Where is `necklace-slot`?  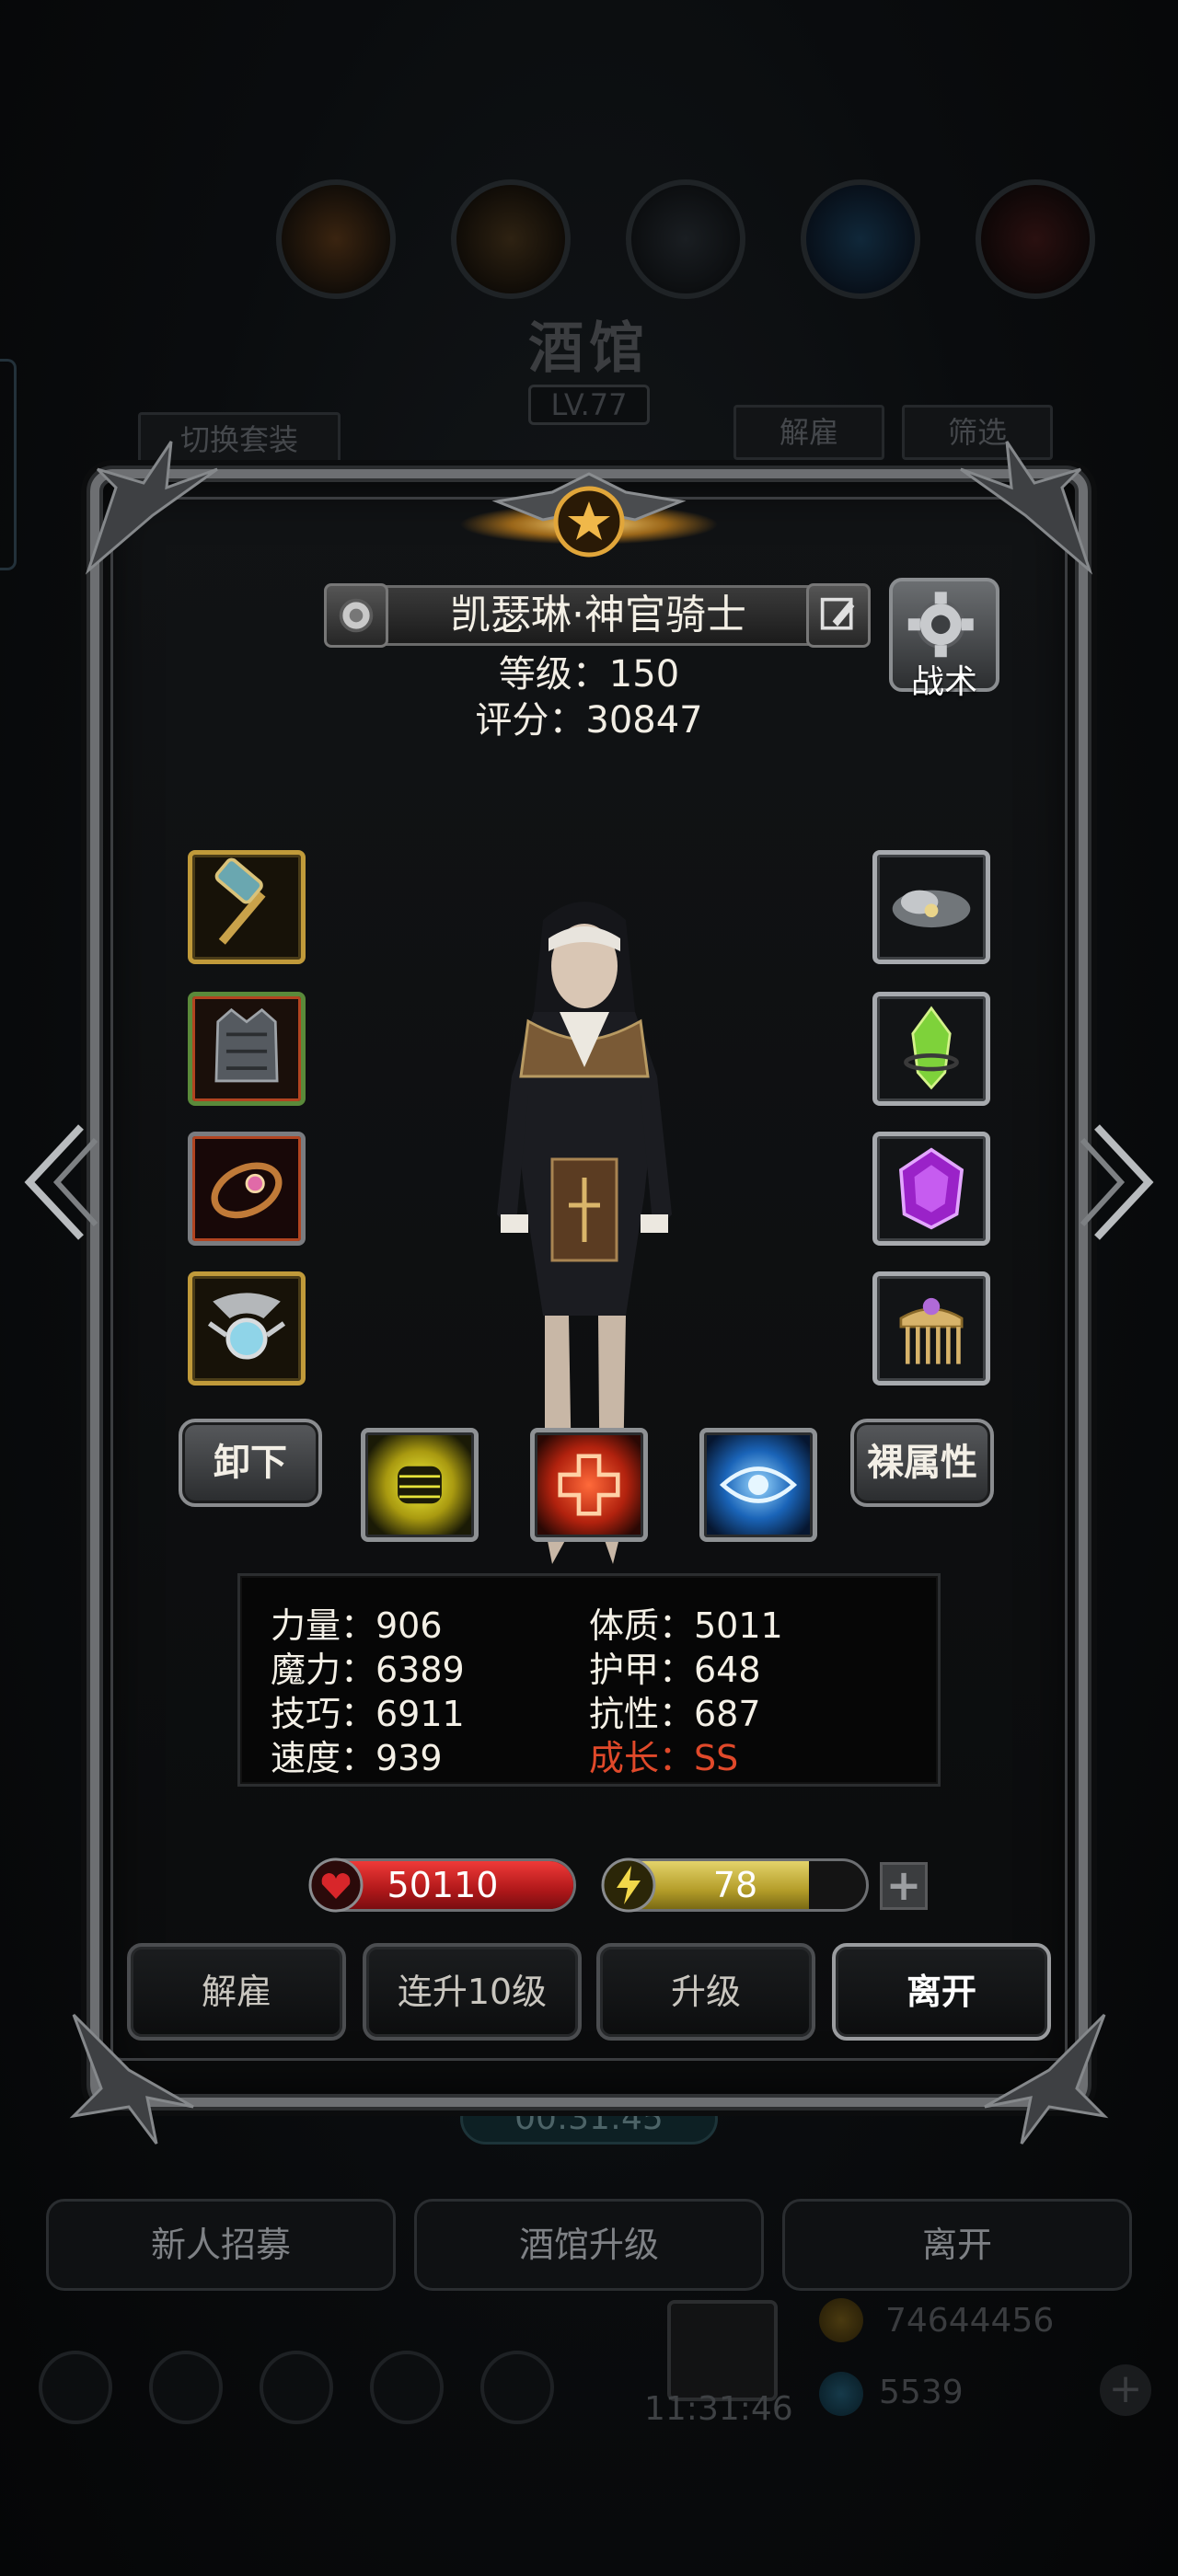
necklace-slot is located at coordinates (247, 1328).